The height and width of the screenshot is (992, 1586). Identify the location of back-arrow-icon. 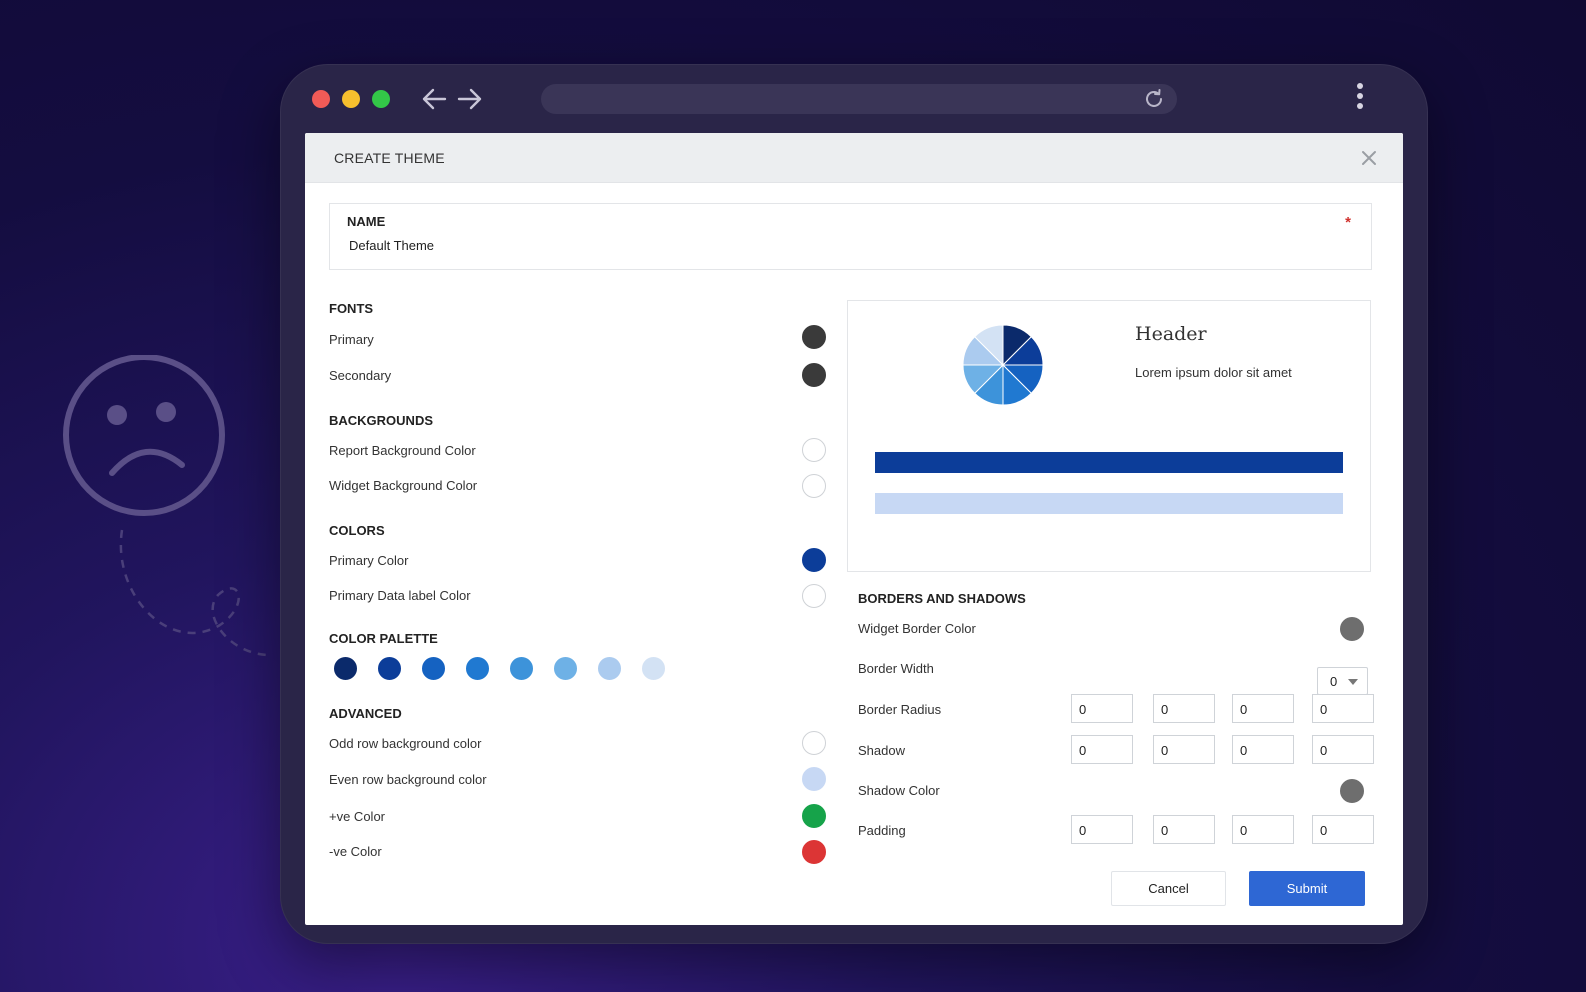
(434, 99).